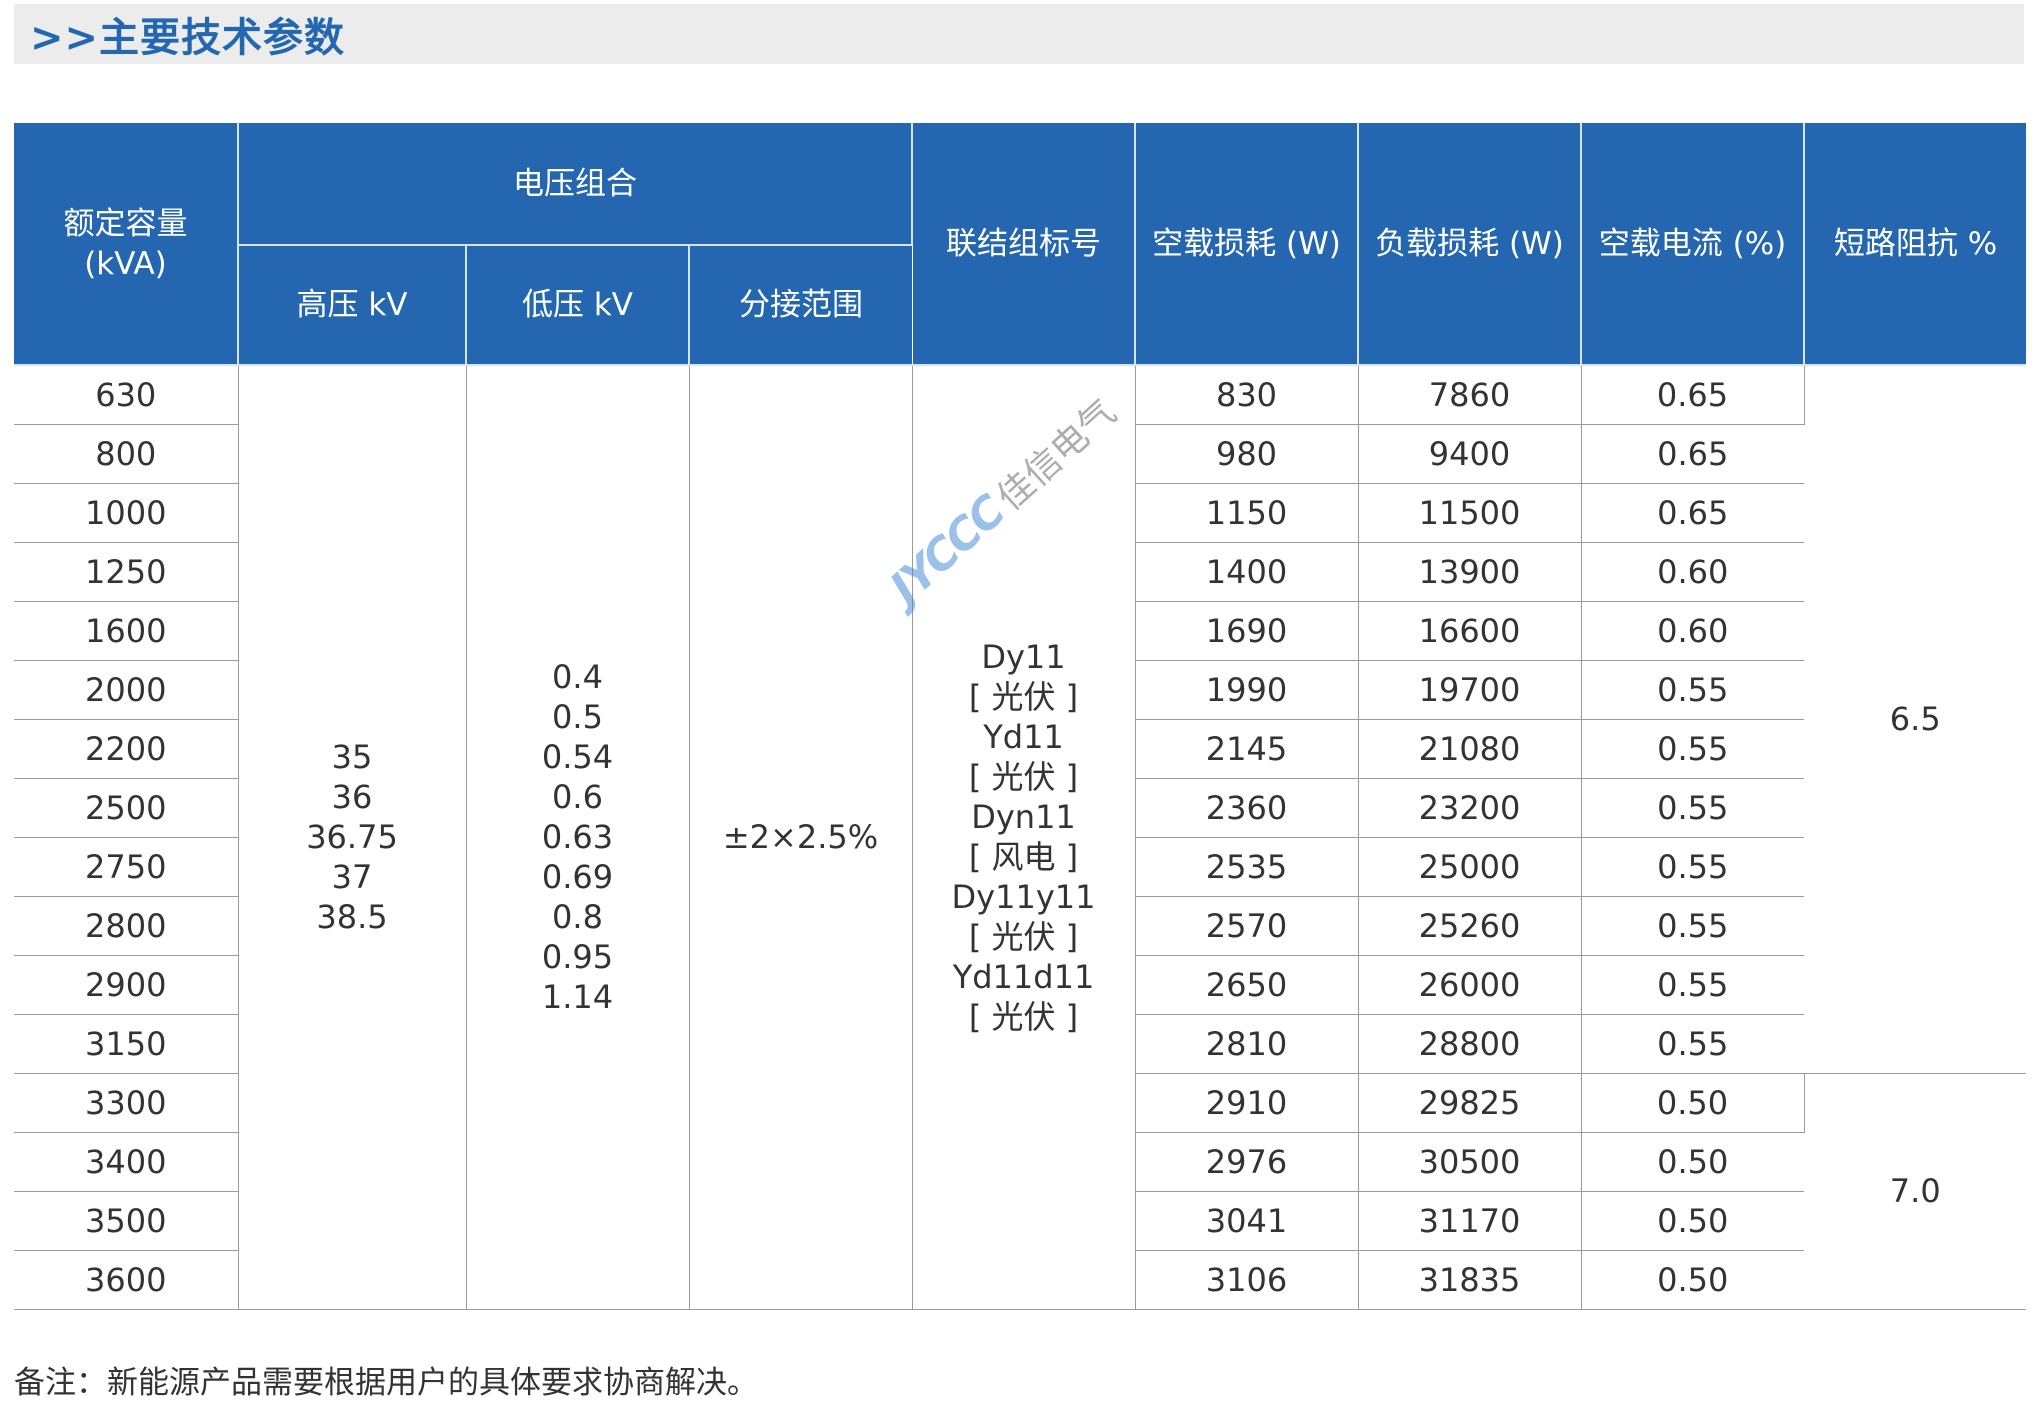  Describe the element at coordinates (577, 757) in the screenshot. I see `cell-lv-item: 0.54` at that location.